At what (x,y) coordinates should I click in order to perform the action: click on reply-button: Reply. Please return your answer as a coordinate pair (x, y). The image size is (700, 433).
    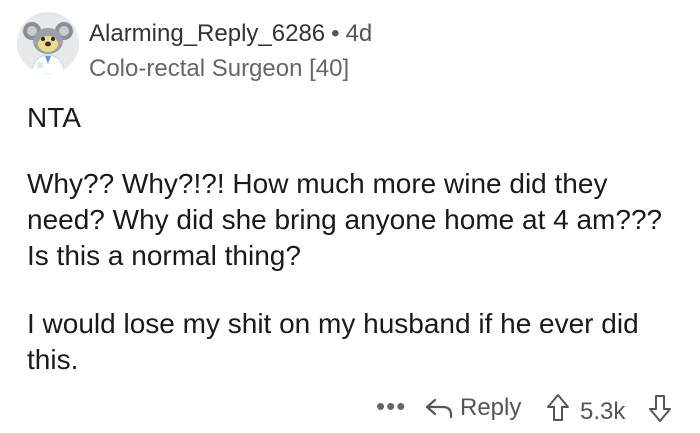
    Looking at the image, I should click on (472, 408).